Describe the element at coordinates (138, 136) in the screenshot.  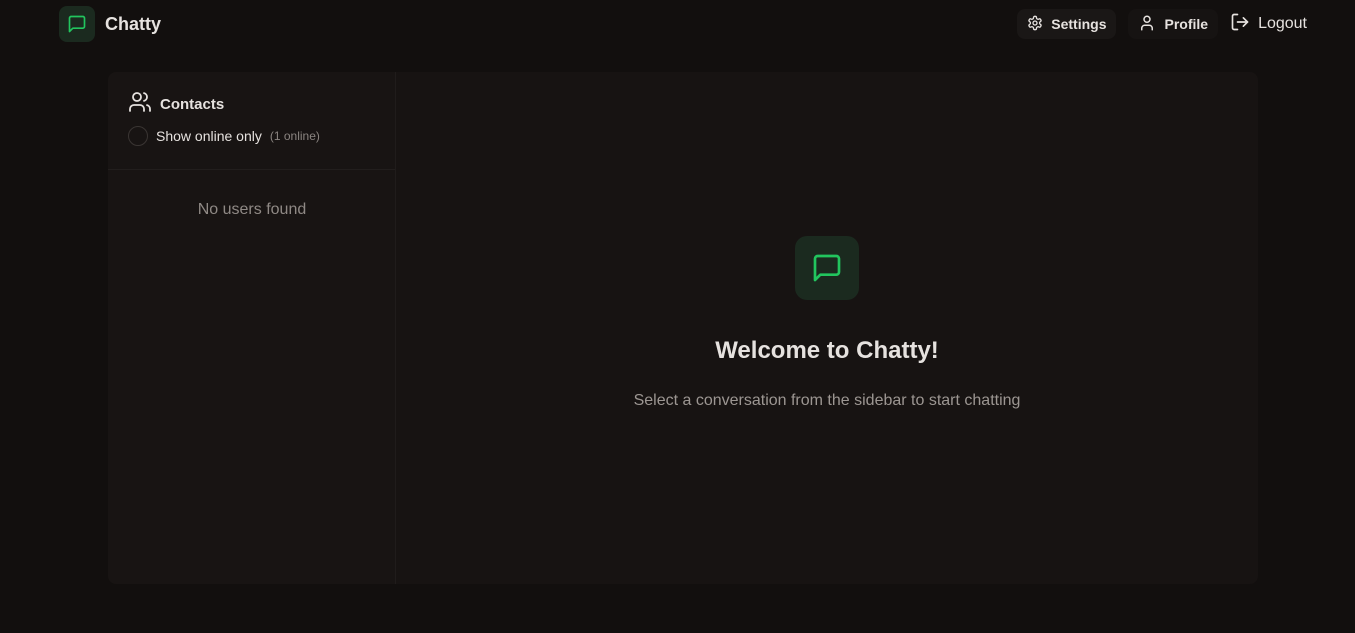
I see `show-online-checkbox` at that location.